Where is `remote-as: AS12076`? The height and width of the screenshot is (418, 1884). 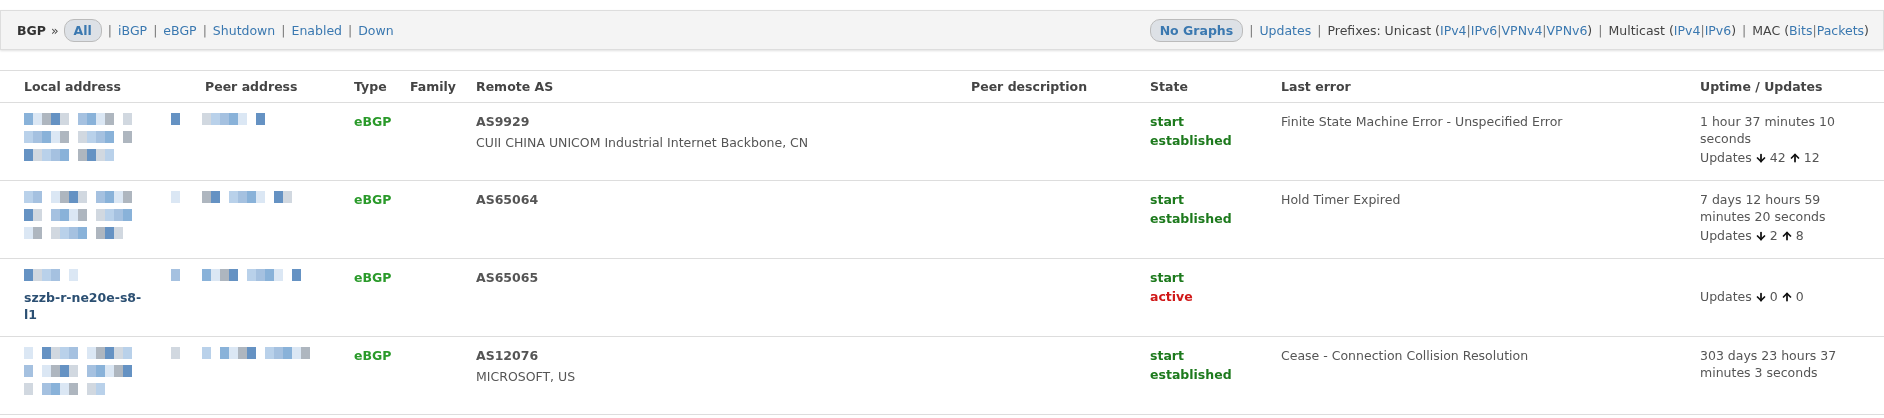 remote-as: AS12076 is located at coordinates (508, 355).